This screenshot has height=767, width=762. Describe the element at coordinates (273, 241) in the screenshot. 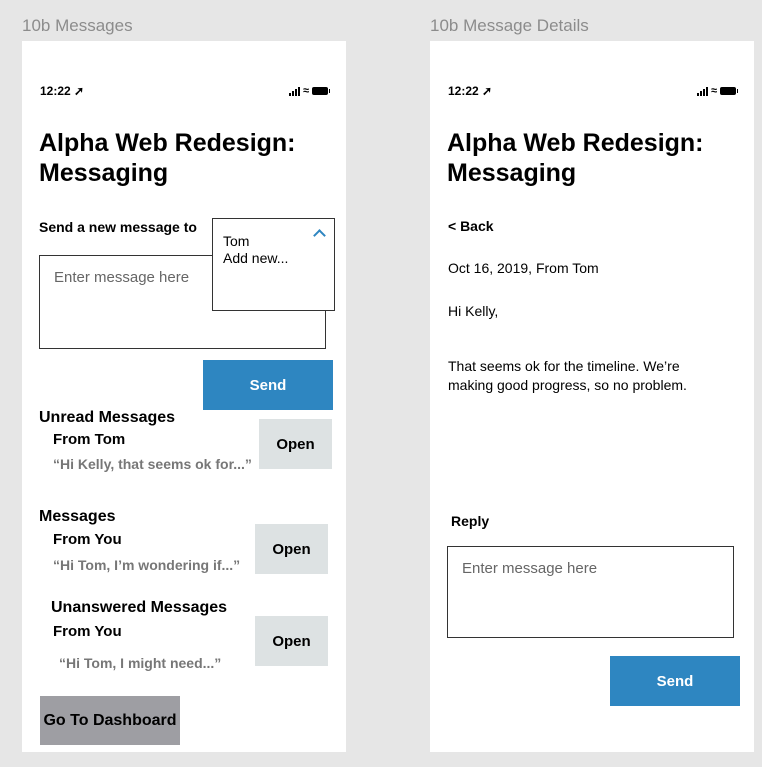

I see `dropdown-option-tom: Tom` at that location.